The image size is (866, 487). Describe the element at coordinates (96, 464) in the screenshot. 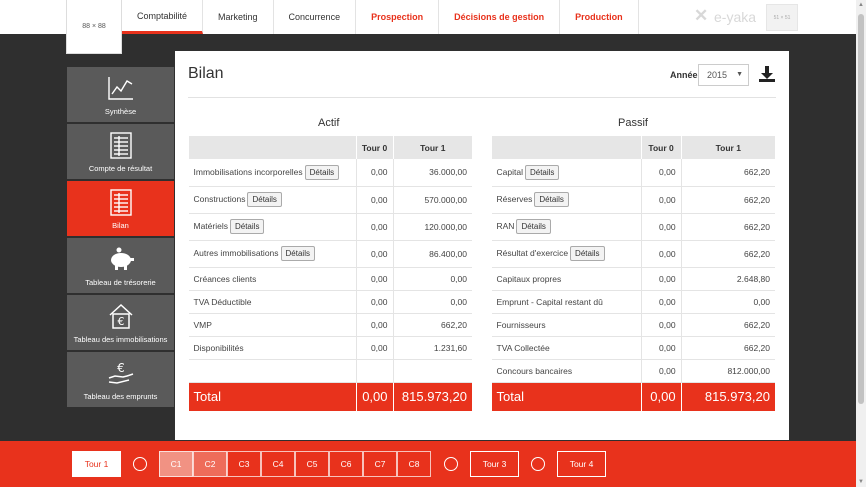

I see `tour-1-button: Tour 1` at that location.